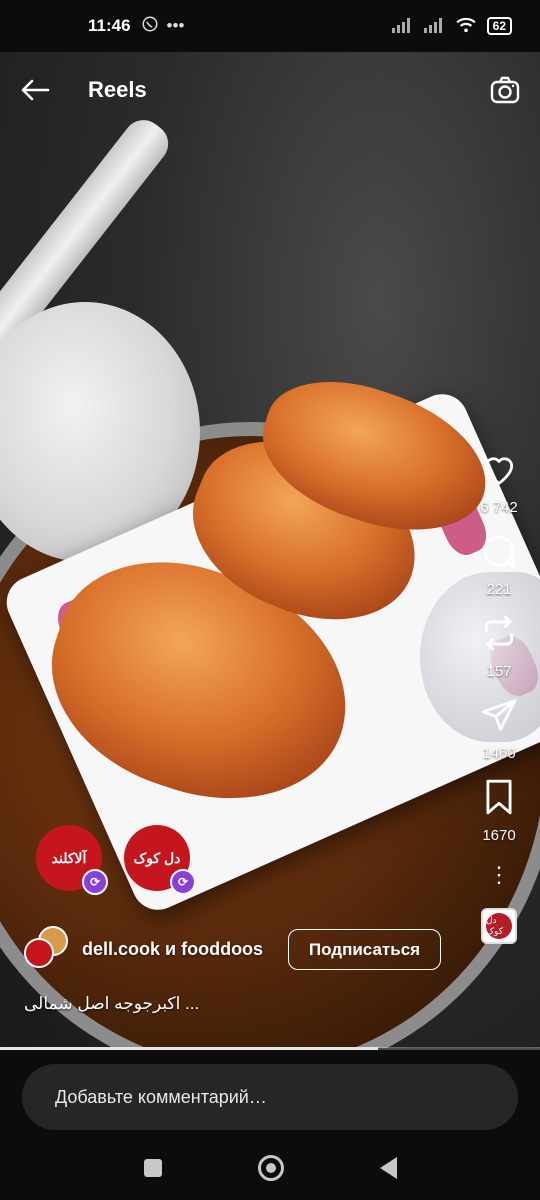  I want to click on save-button: 1670, so click(499, 811).